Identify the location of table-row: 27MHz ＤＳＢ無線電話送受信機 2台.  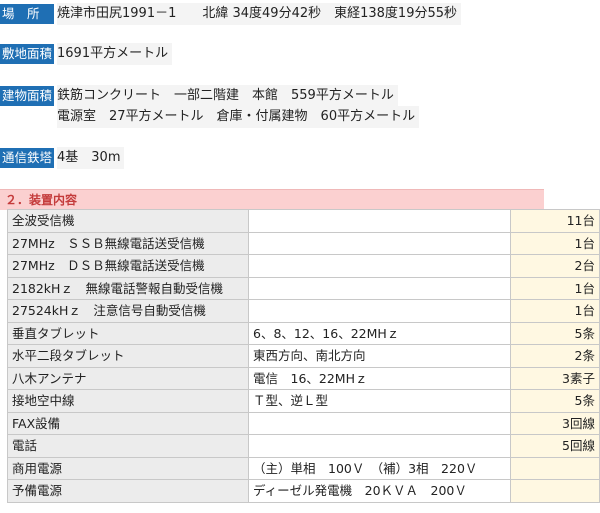
(303, 266).